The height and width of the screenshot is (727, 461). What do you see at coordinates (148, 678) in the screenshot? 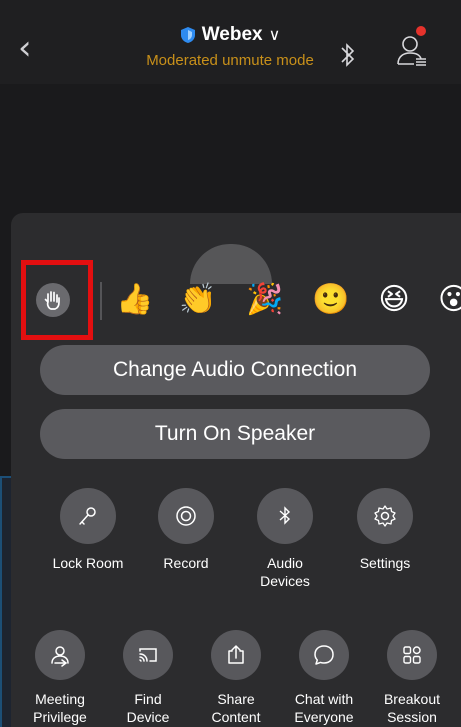
I see `find-device-button: Find Device` at bounding box center [148, 678].